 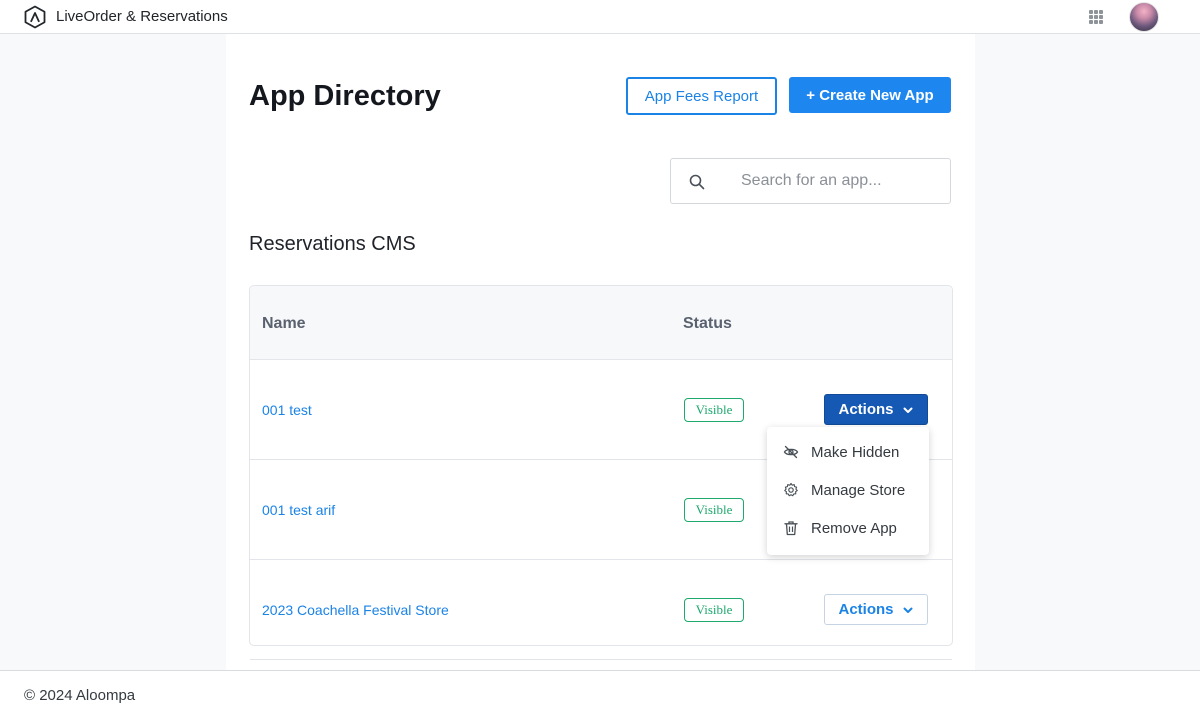 What do you see at coordinates (332, 244) in the screenshot?
I see `section-title: Reservations CMS` at bounding box center [332, 244].